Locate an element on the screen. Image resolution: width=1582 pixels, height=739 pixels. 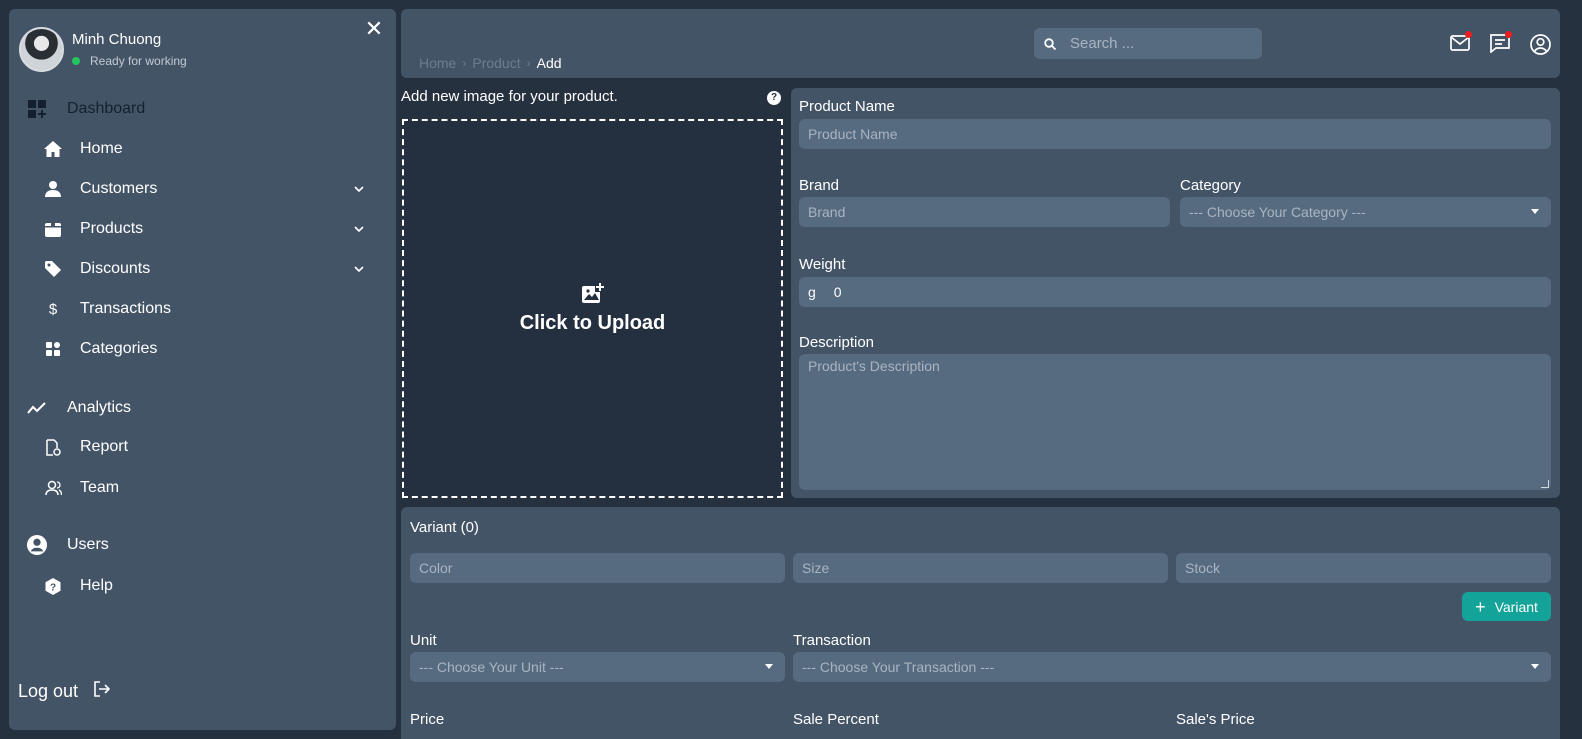
color-field is located at coordinates (597, 568).